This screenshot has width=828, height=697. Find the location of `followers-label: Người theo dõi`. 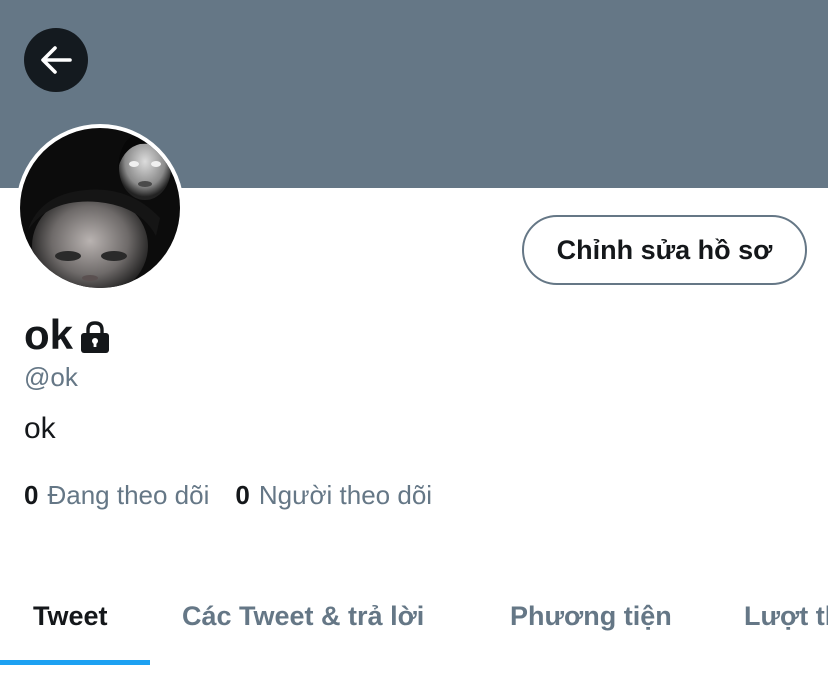

followers-label: Người theo dõi is located at coordinates (345, 495).